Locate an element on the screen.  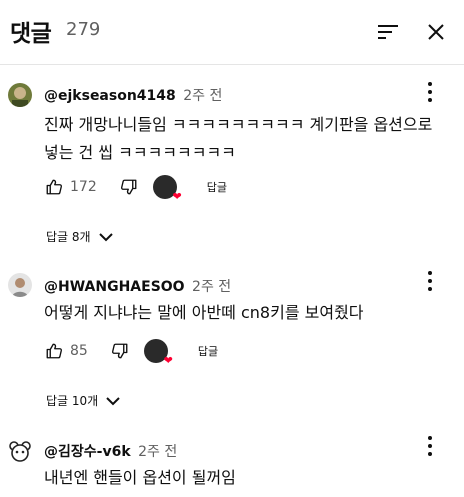
close-button is located at coordinates (436, 32).